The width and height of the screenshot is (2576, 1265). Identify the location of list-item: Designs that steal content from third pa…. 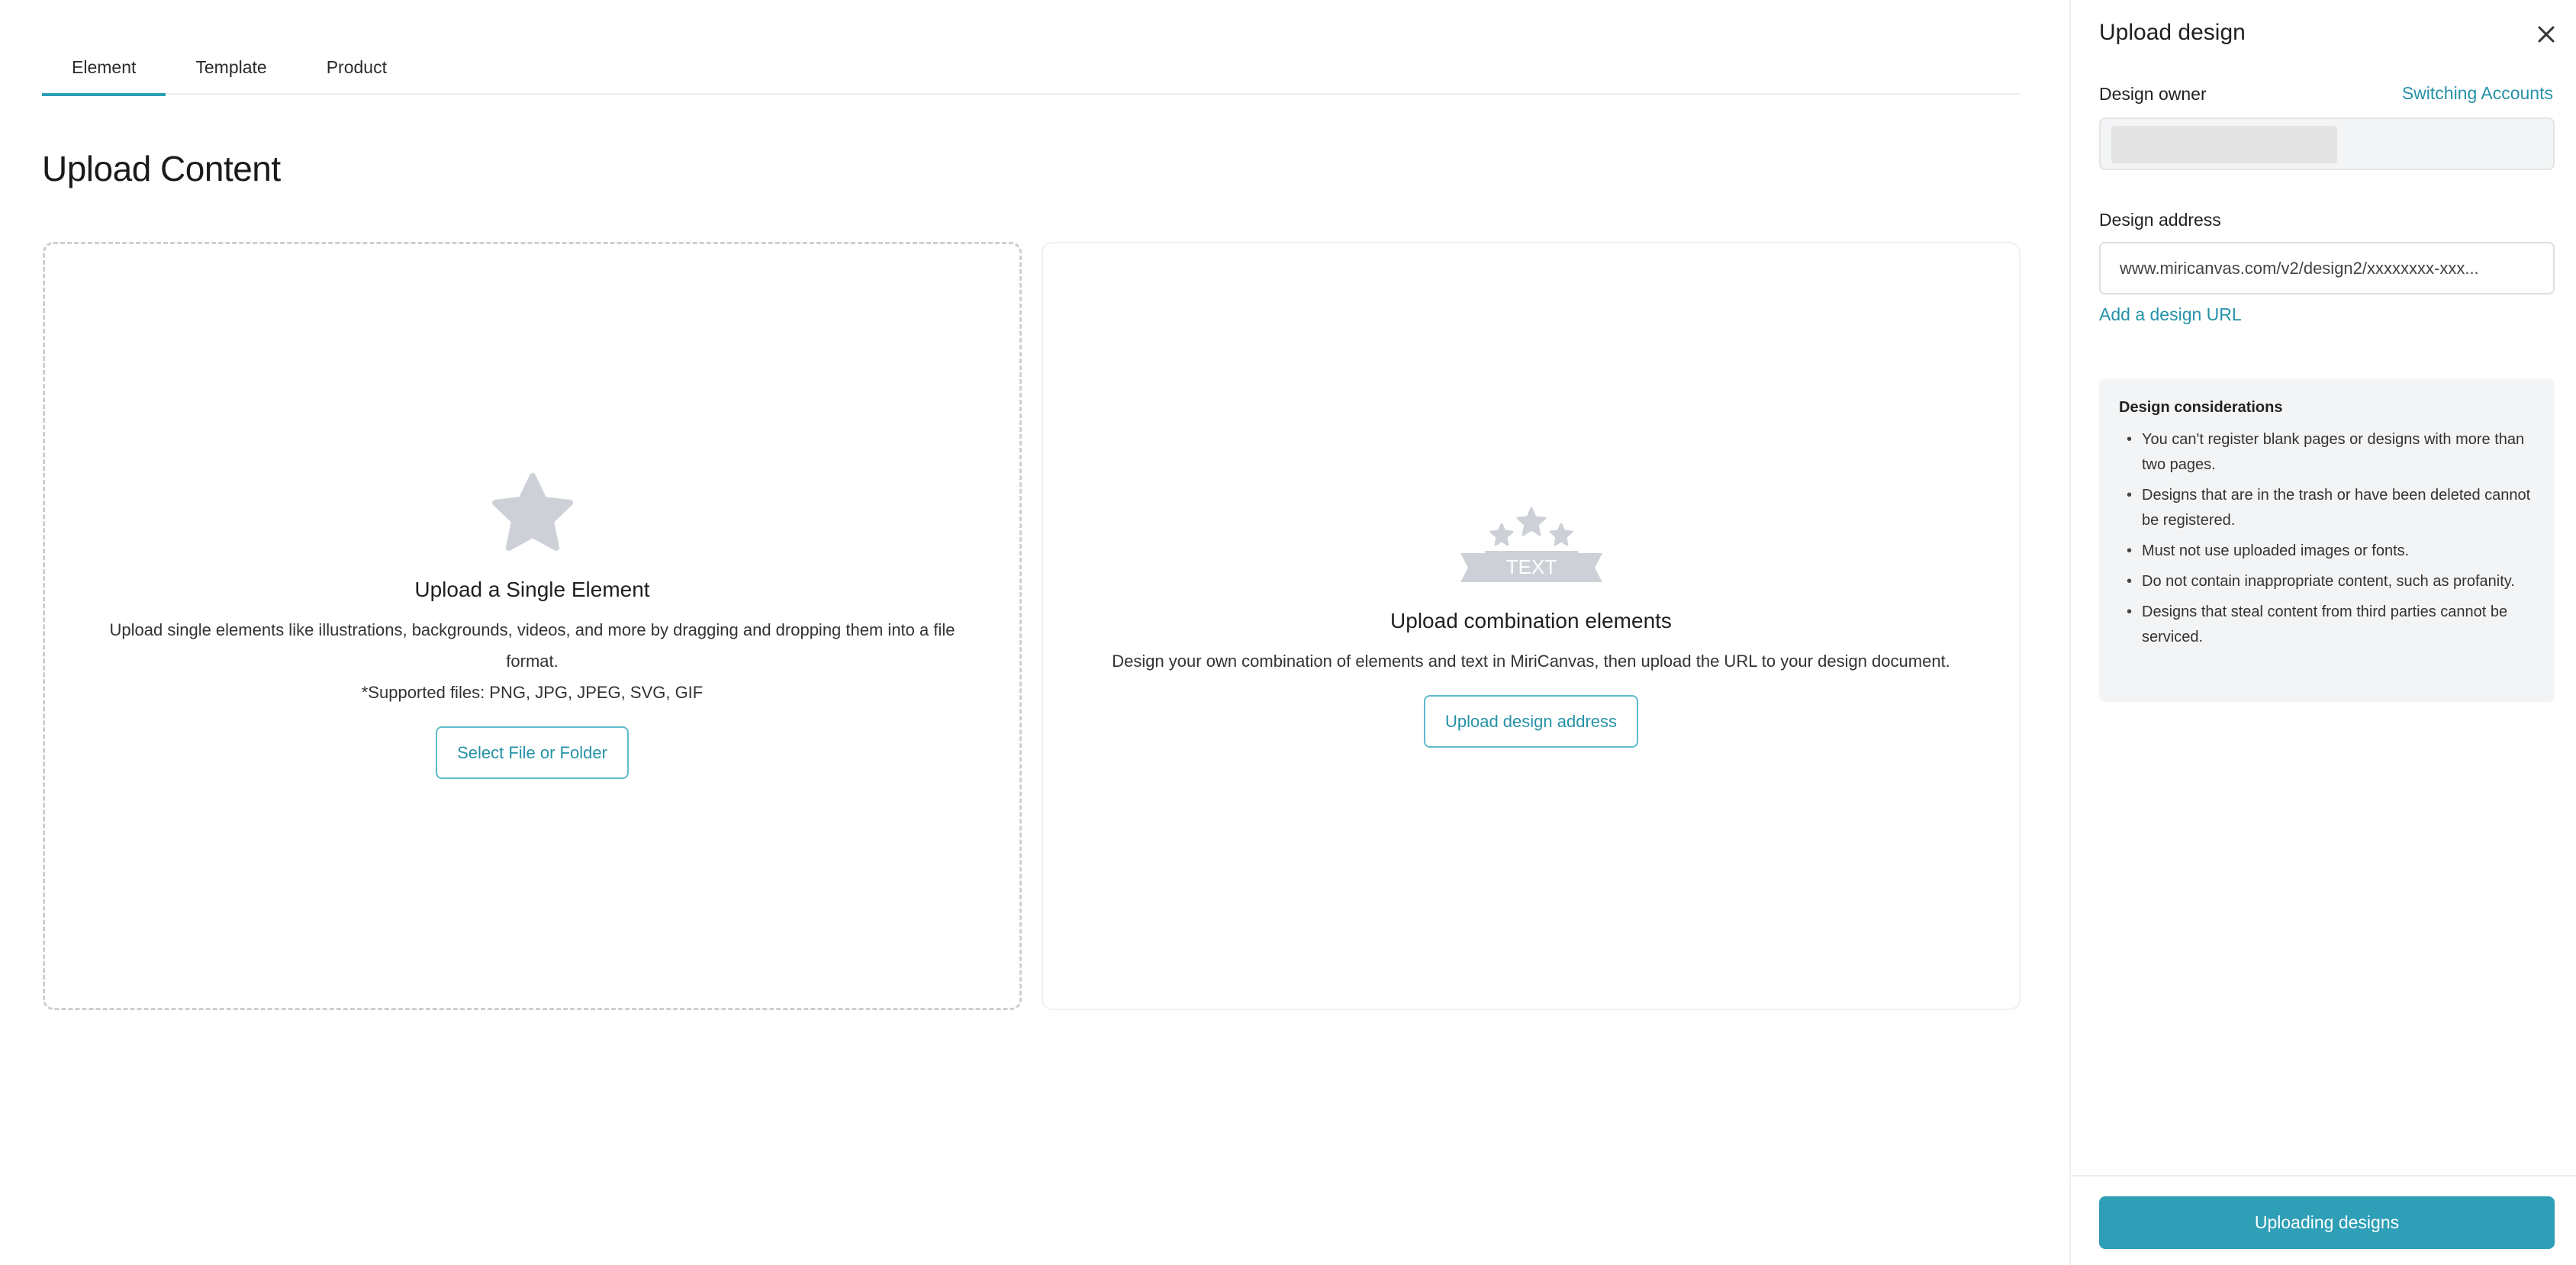
(2327, 625).